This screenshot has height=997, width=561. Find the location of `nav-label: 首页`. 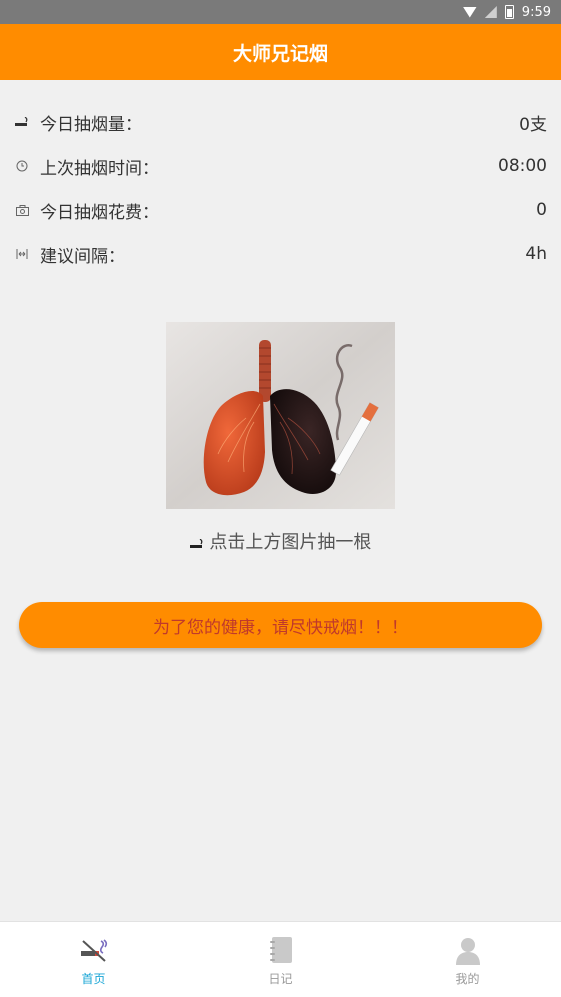

nav-label: 首页 is located at coordinates (93, 979).